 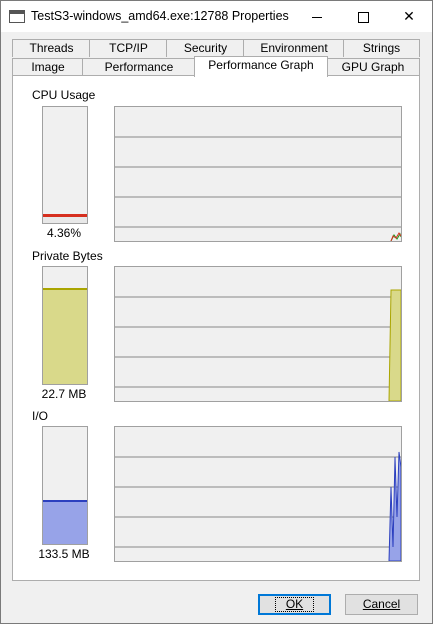 What do you see at coordinates (205, 48) in the screenshot?
I see `tab-security: Security` at bounding box center [205, 48].